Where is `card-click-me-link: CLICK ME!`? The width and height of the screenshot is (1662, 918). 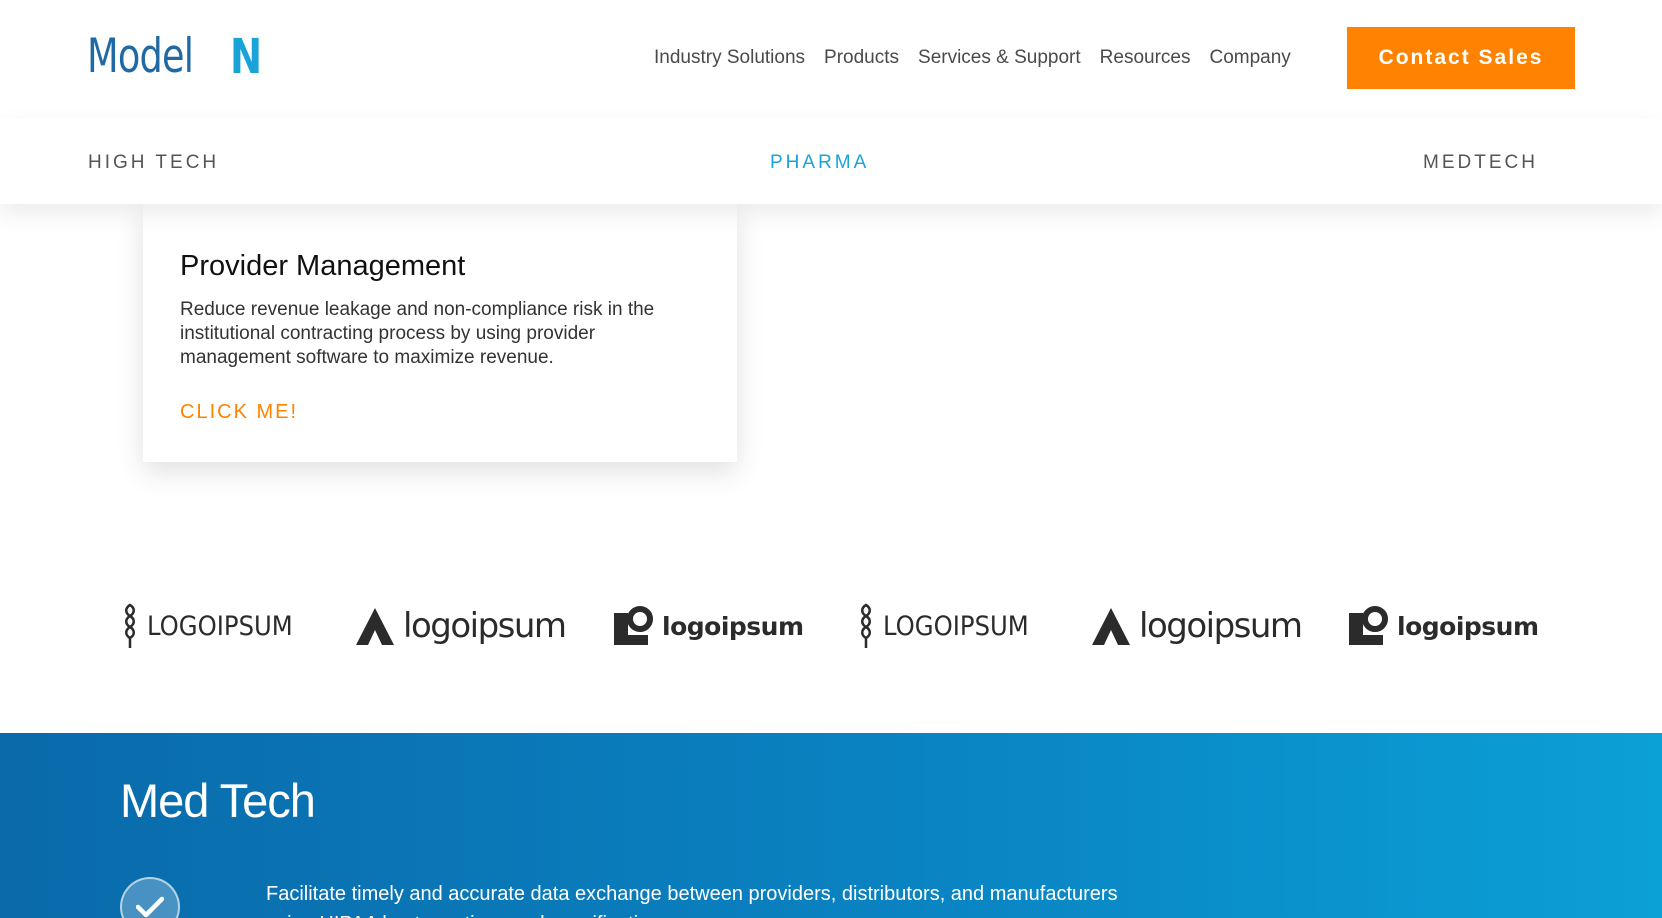
card-click-me-link: CLICK ME! is located at coordinates (239, 412).